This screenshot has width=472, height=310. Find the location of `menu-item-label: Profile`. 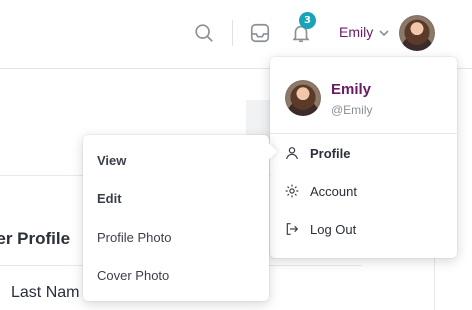

menu-item-label: Profile is located at coordinates (330, 153).